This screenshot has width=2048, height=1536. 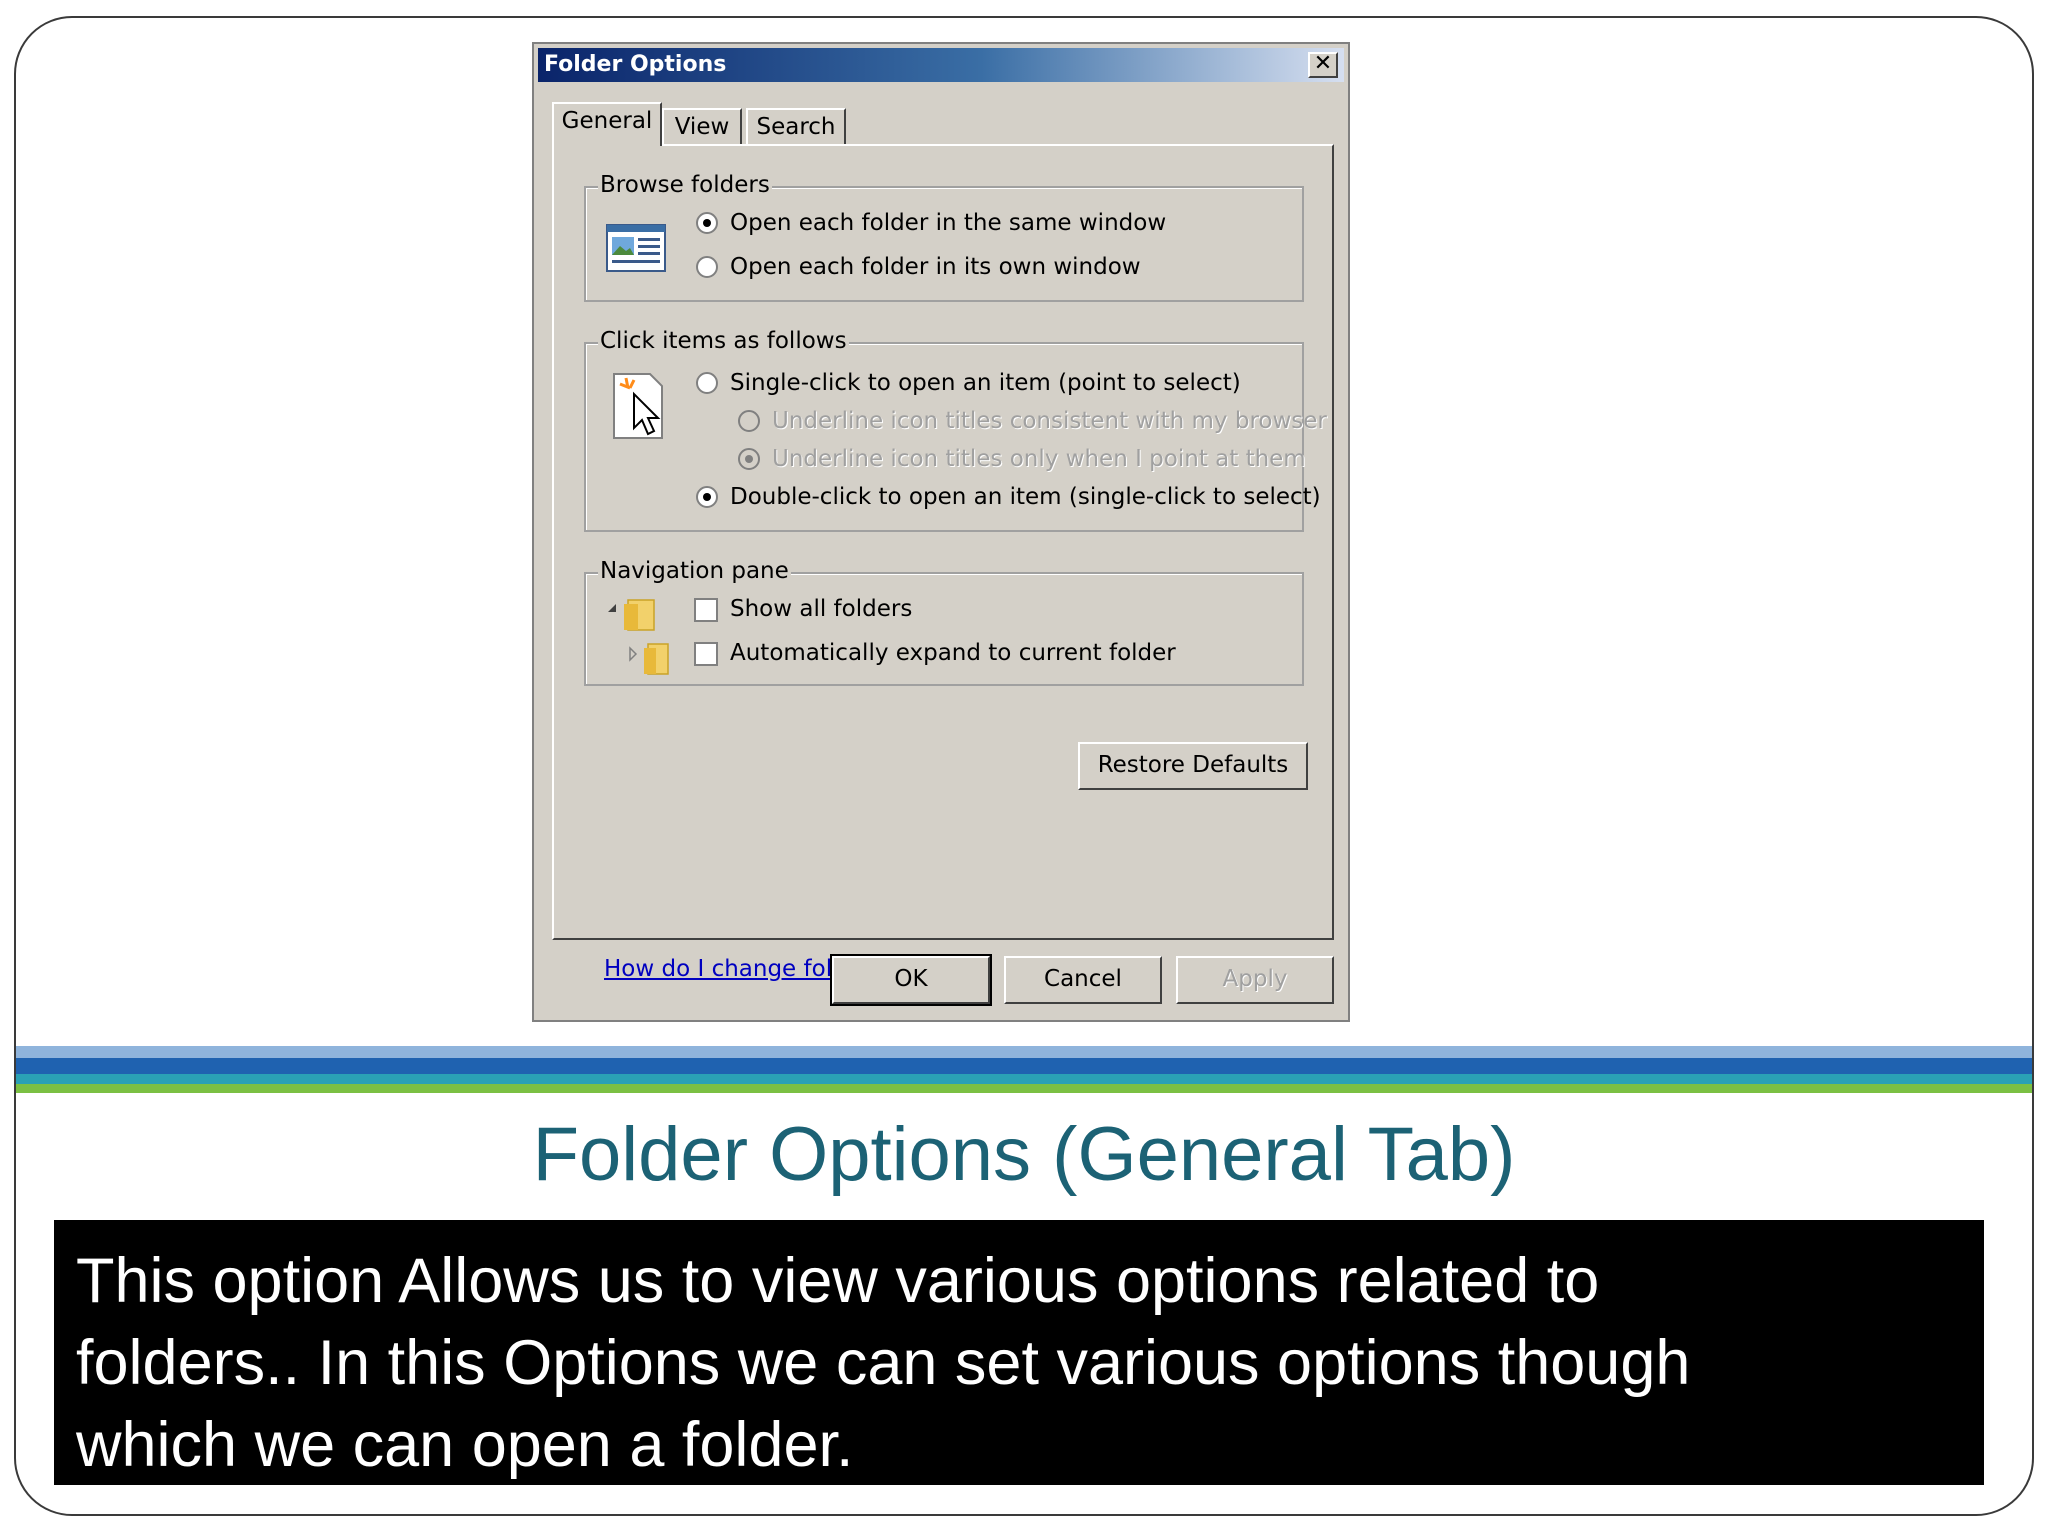 I want to click on caption-line: which we can open a folder., so click(x=465, y=1445).